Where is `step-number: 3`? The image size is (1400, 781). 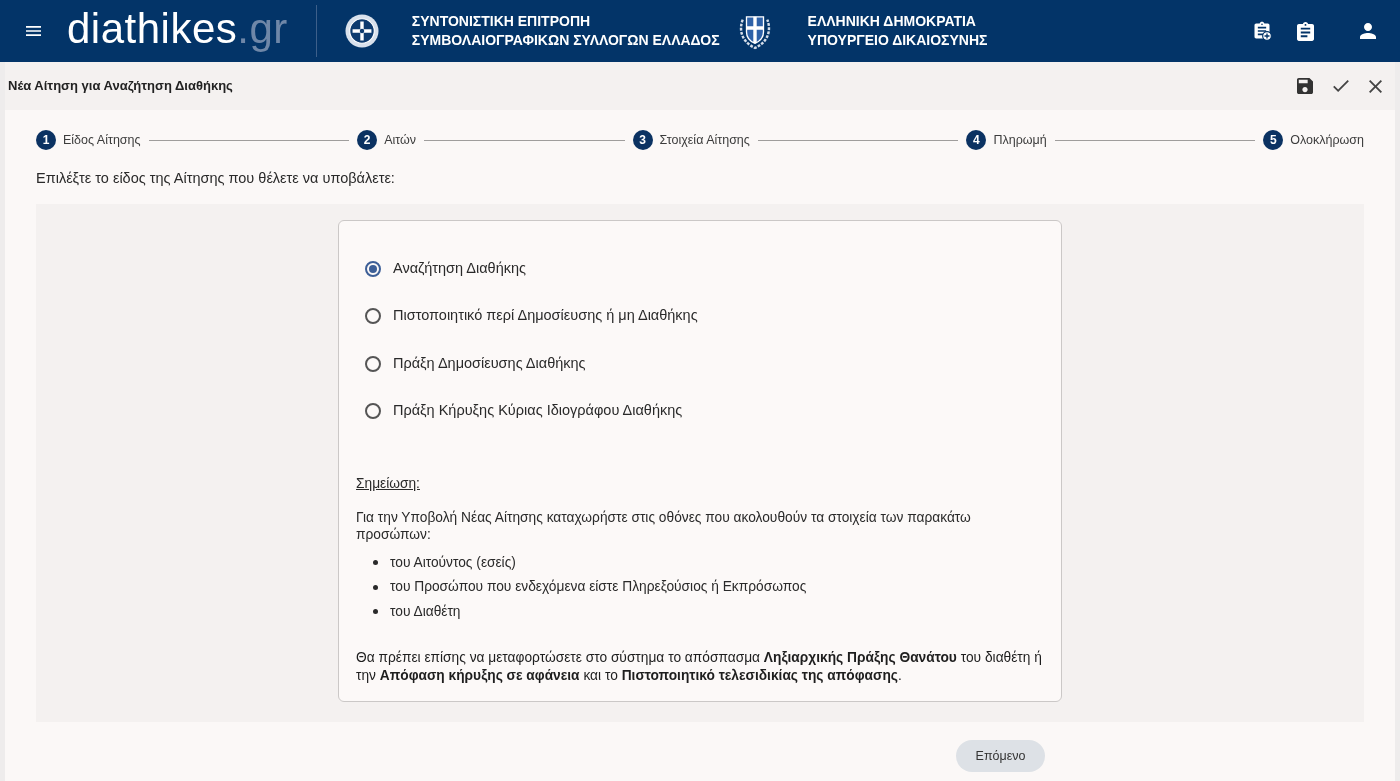 step-number: 3 is located at coordinates (642, 140).